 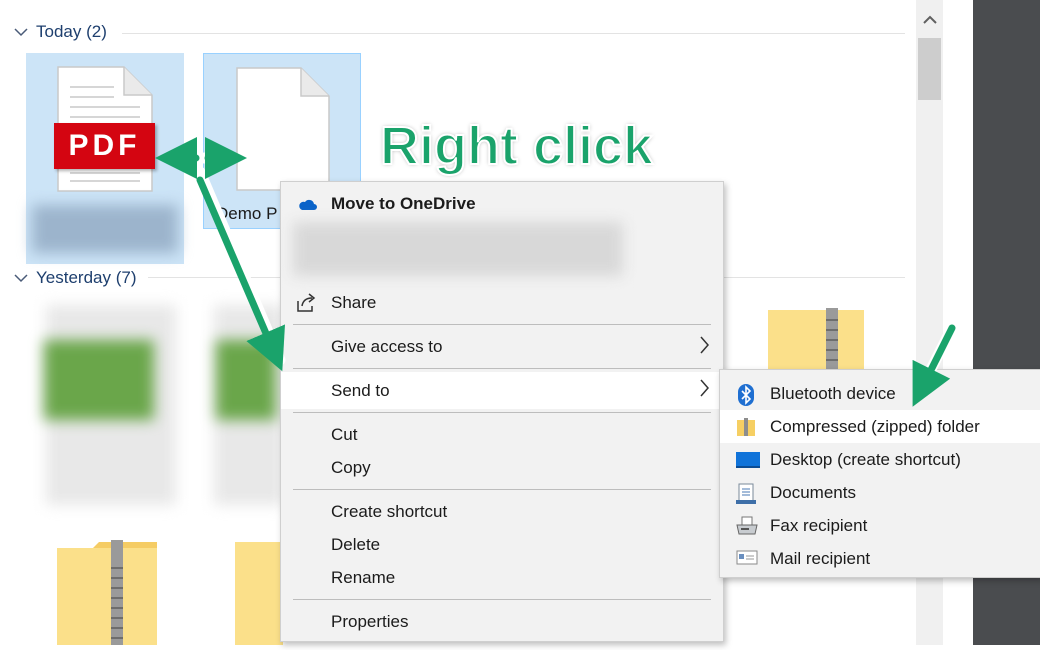 What do you see at coordinates (403, 203) in the screenshot?
I see `menu-item-label: Move to OneDrive` at bounding box center [403, 203].